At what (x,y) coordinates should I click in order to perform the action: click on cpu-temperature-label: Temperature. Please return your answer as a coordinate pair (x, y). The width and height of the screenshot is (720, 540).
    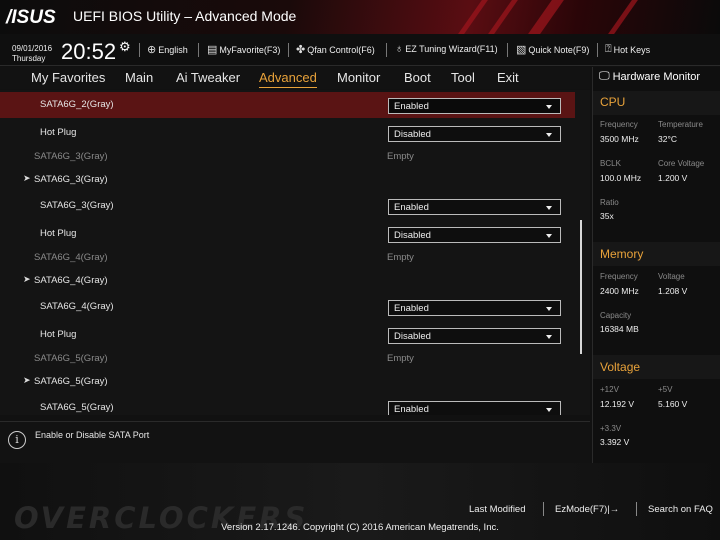
    Looking at the image, I should click on (680, 124).